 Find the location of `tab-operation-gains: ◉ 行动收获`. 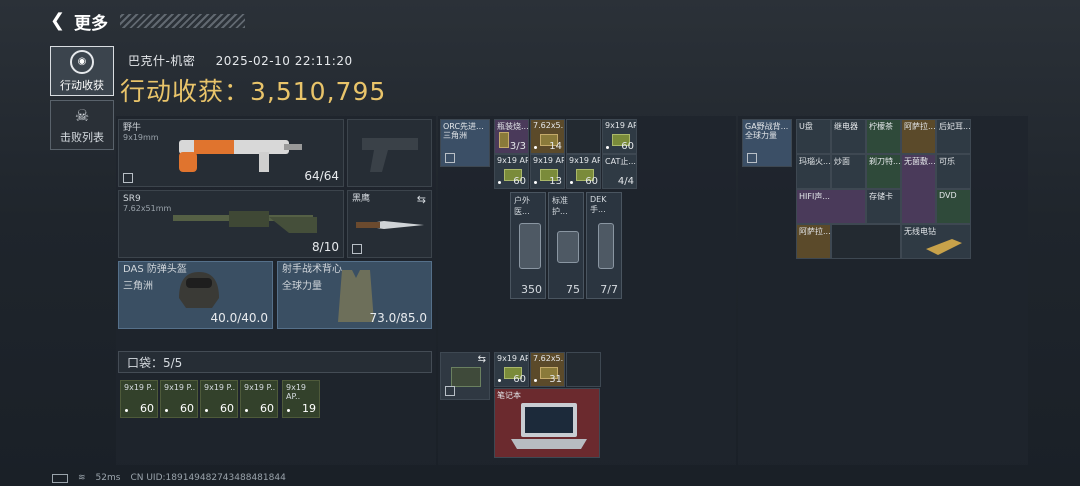

tab-operation-gains: ◉ 行动收获 is located at coordinates (82, 71).